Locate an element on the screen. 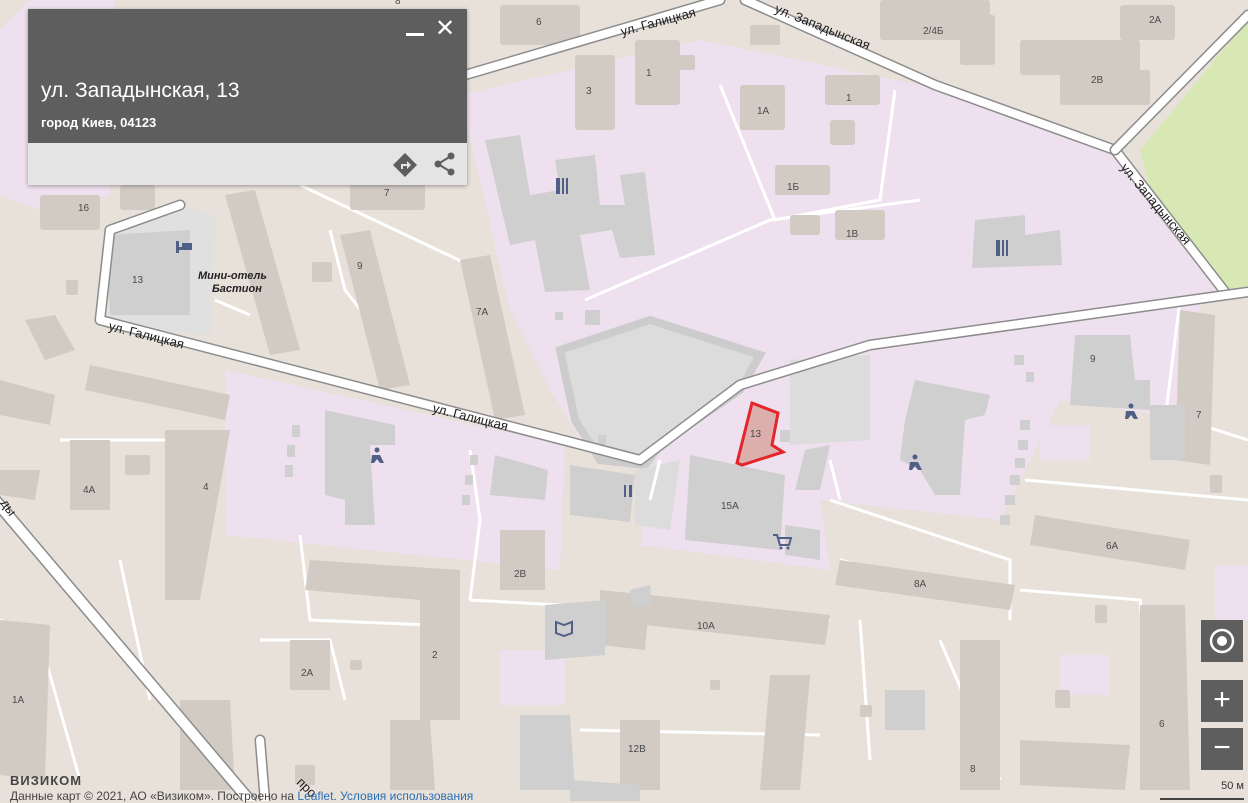 Image resolution: width=1248 pixels, height=803 pixels. popup-title: ул. Западынская, 13 is located at coordinates (140, 90).